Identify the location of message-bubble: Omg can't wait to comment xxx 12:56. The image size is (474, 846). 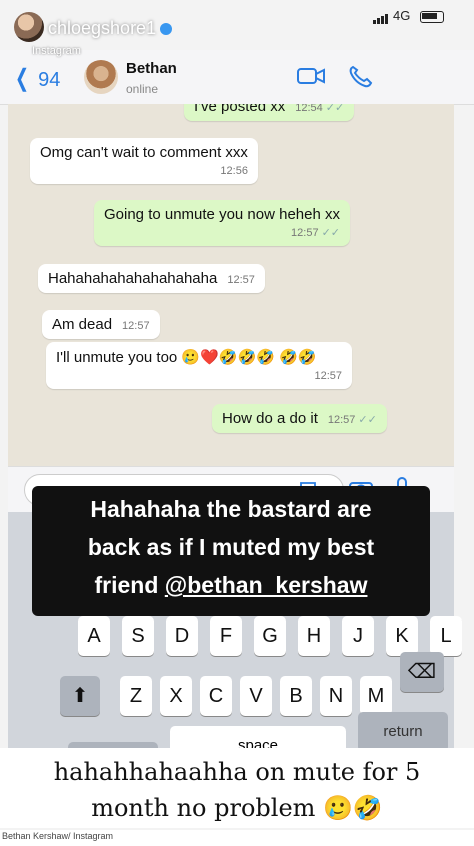
(144, 161).